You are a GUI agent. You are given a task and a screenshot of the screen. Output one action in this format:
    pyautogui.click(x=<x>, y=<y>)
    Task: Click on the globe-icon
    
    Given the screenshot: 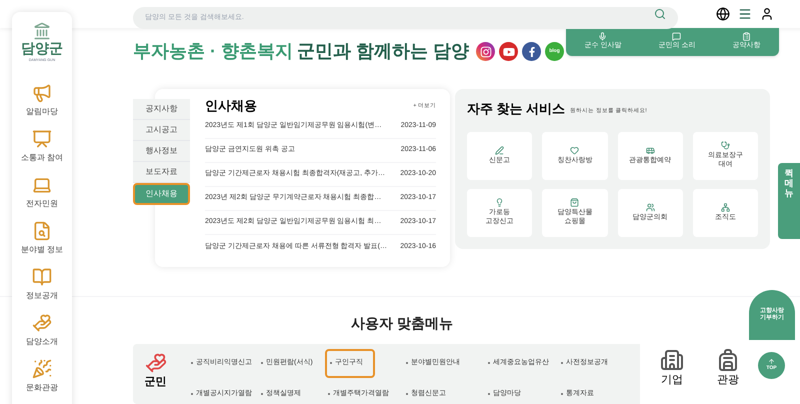 What is the action you would take?
    pyautogui.click(x=723, y=14)
    